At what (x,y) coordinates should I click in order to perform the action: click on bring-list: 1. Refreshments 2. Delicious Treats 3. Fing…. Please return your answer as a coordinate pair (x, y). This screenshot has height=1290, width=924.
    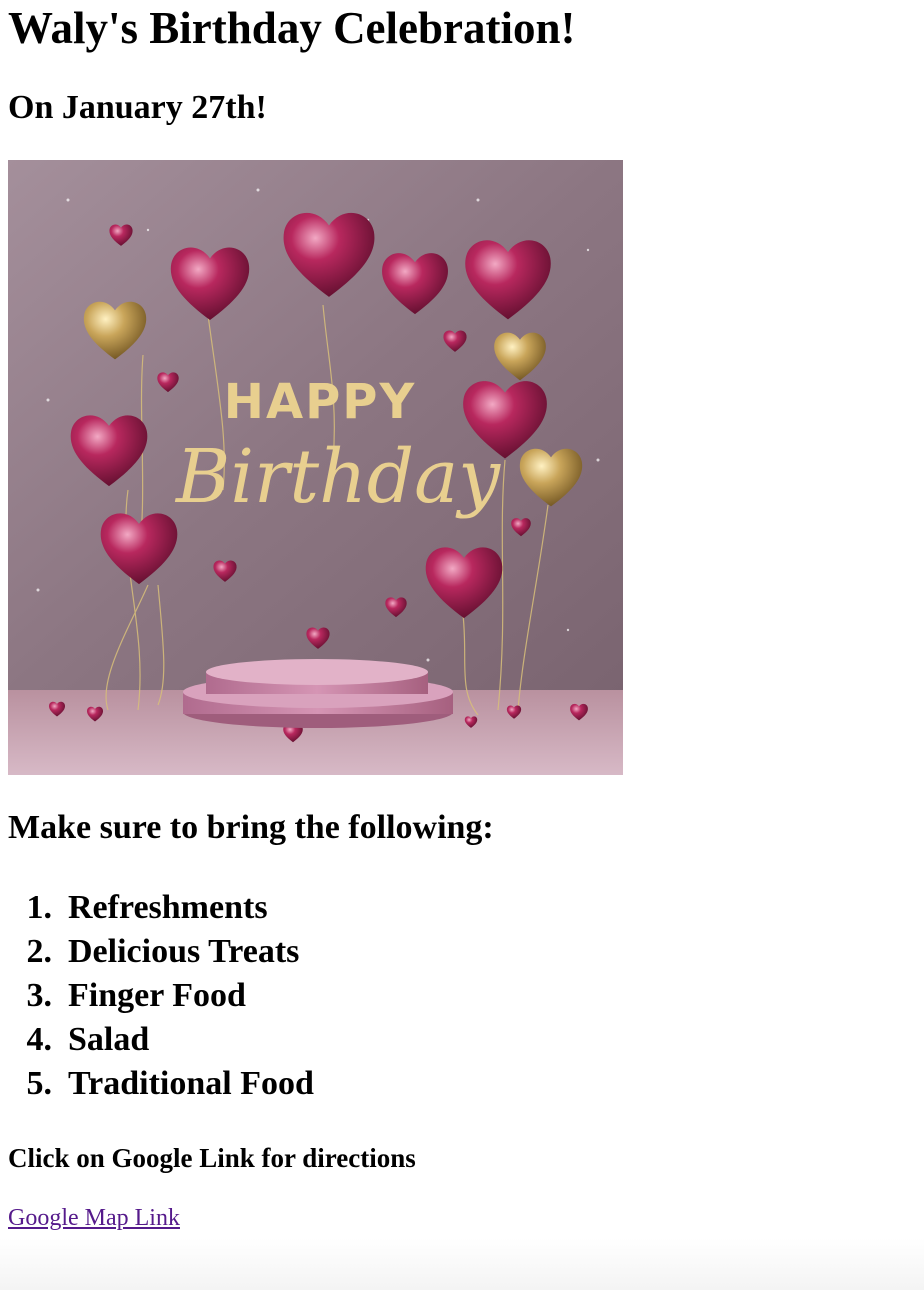
    Looking at the image, I should click on (161, 996).